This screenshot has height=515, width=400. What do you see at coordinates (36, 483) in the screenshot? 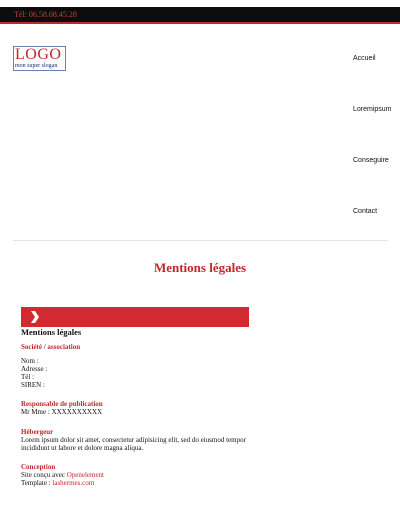
I see `template-prefix: Template :` at bounding box center [36, 483].